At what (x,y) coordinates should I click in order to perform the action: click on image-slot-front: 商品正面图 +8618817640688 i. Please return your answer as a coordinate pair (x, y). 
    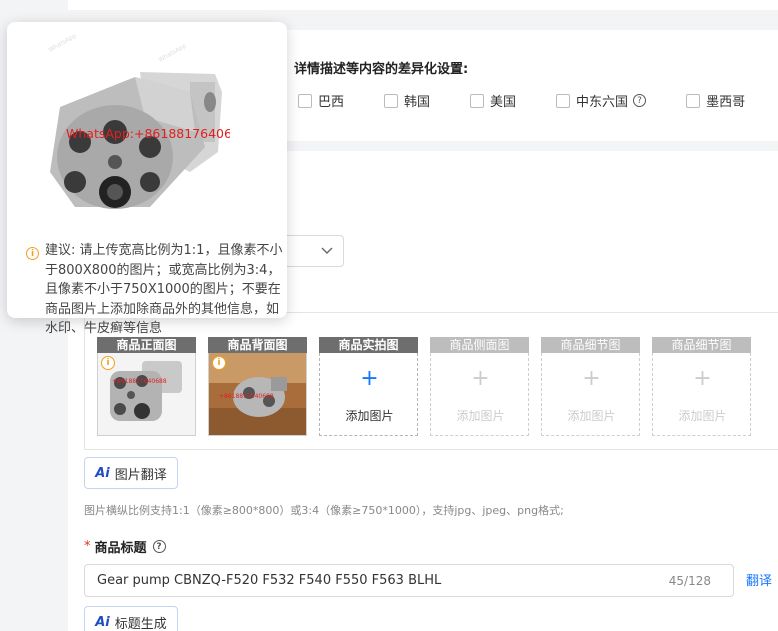
    Looking at the image, I should click on (146, 386).